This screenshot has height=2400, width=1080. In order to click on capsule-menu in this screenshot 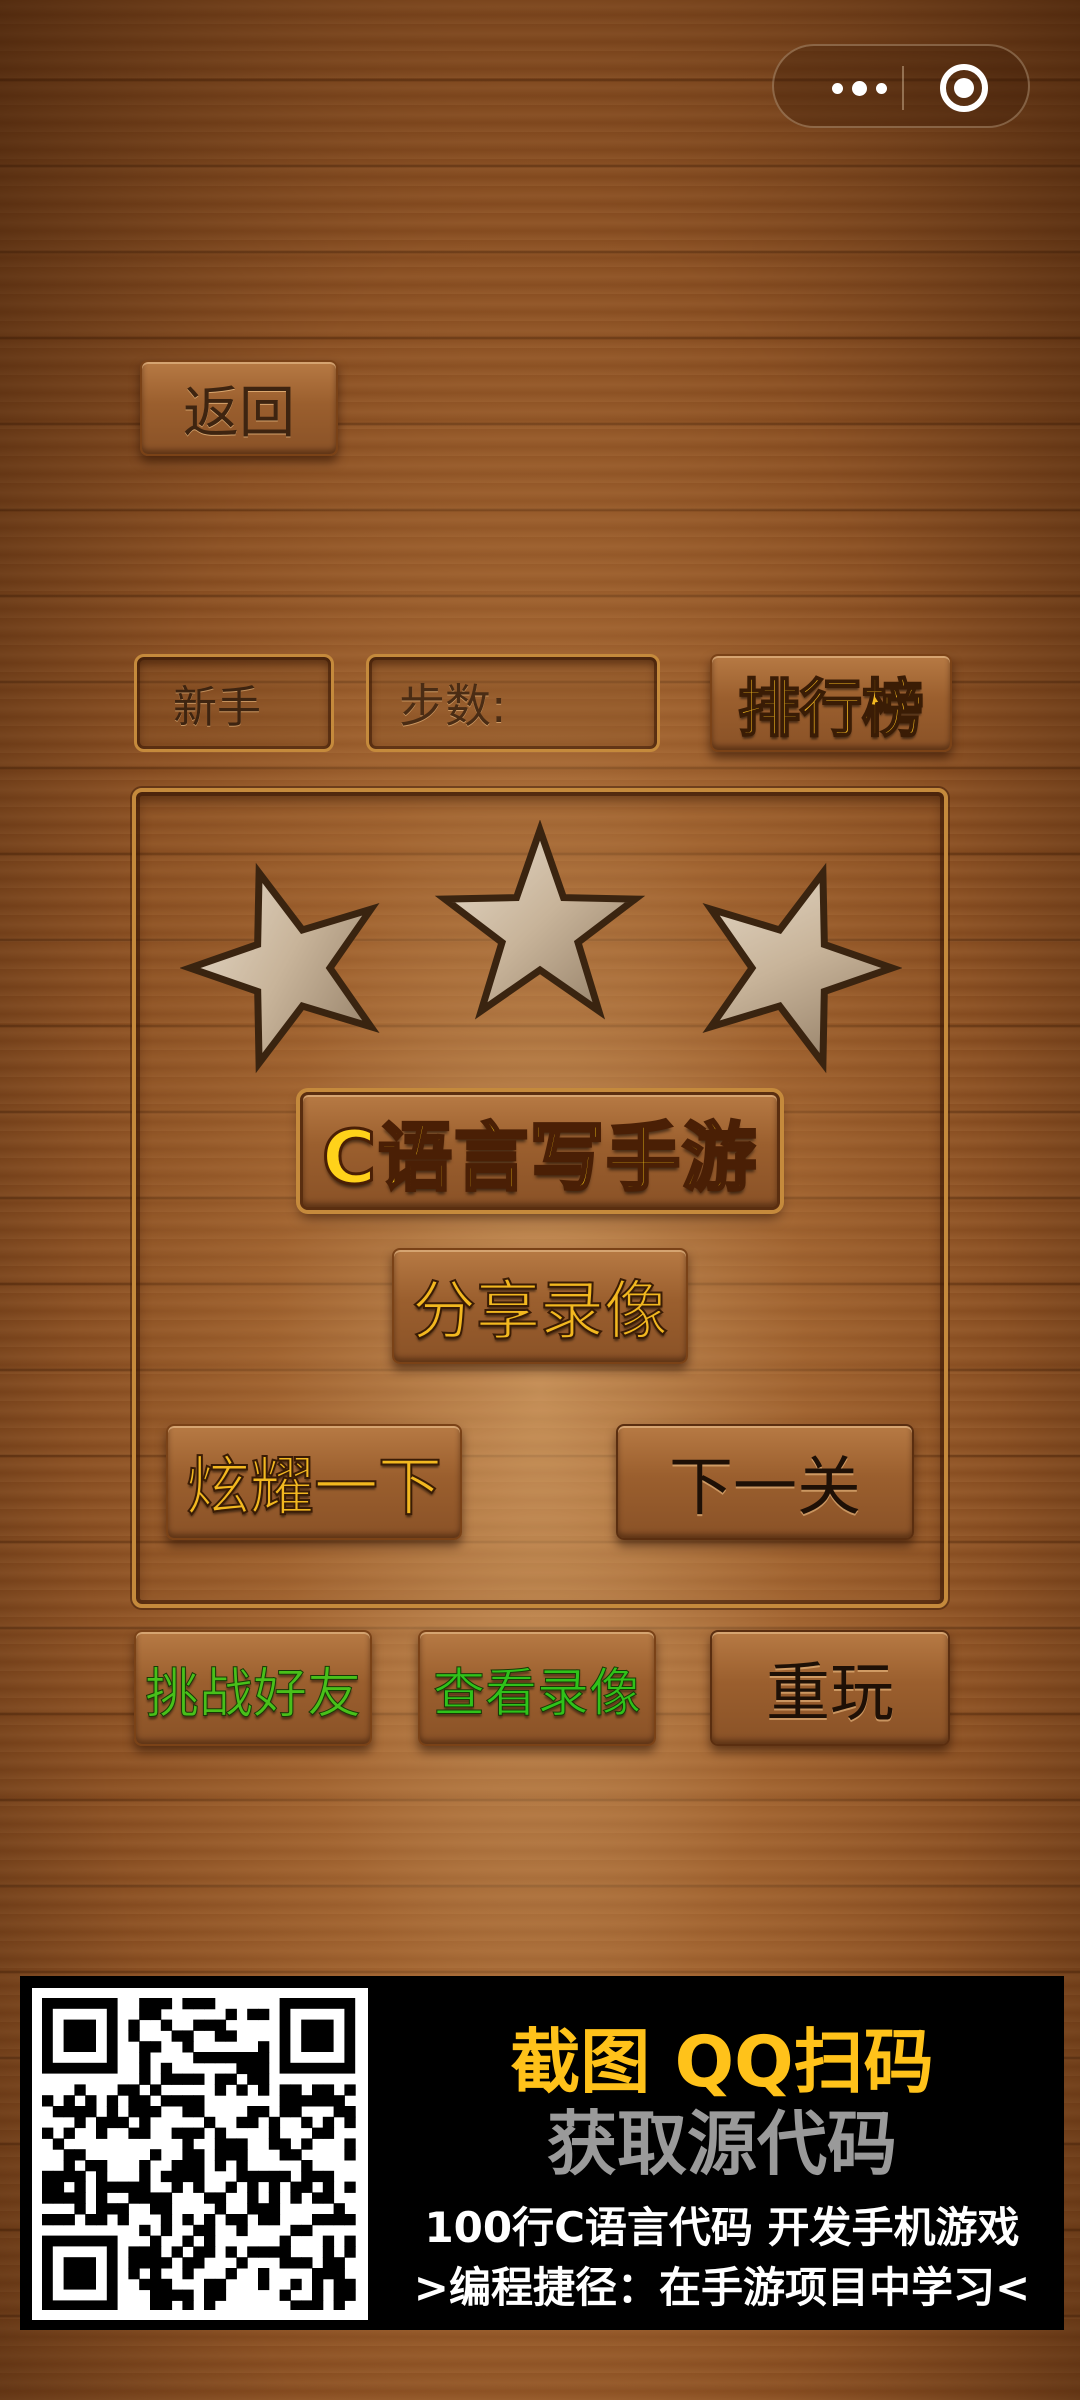, I will do `click(901, 86)`.